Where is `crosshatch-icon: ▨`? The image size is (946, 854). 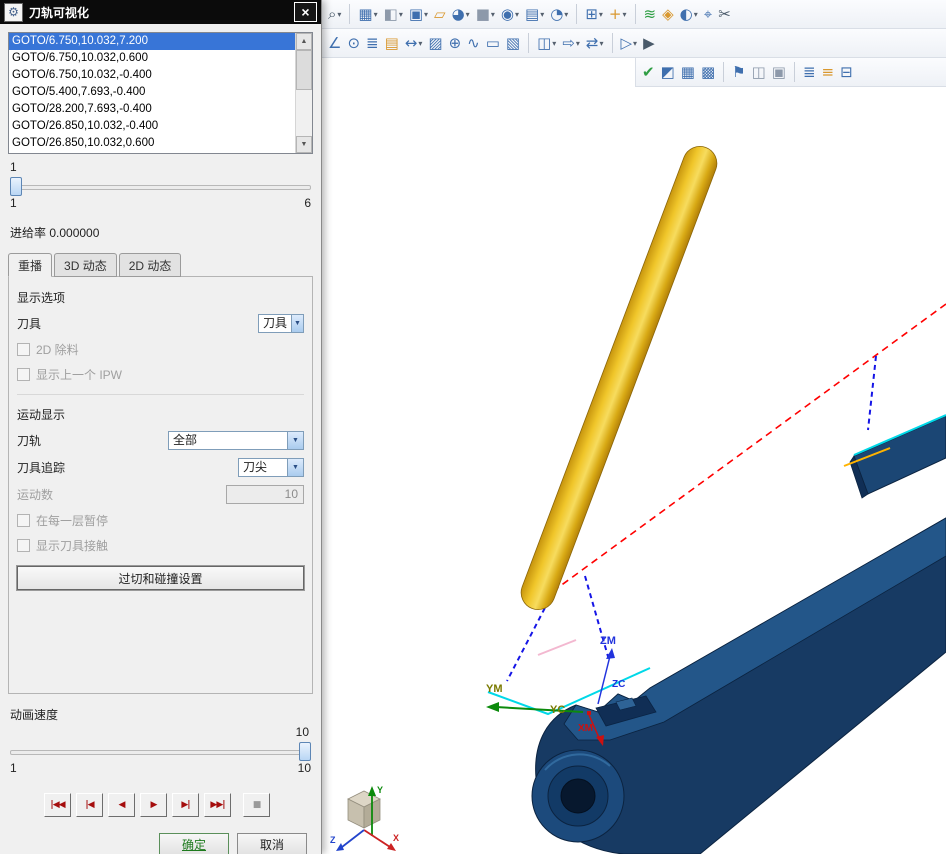 crosshatch-icon: ▨ is located at coordinates (435, 43).